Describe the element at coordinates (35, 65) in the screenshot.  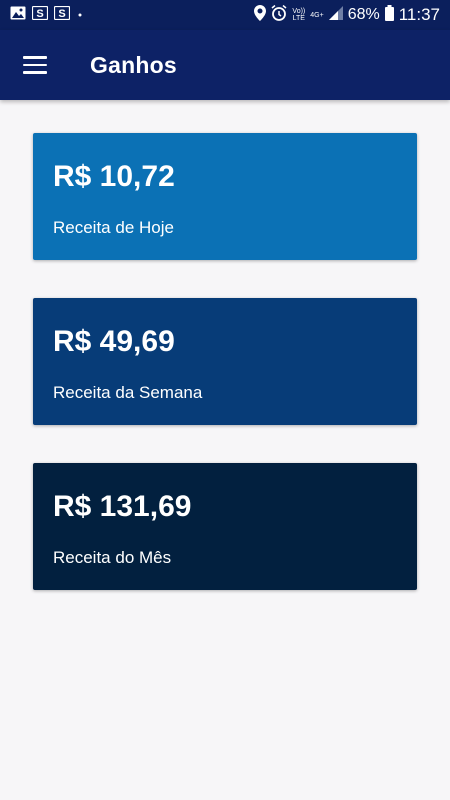
I see `menu-icon` at that location.